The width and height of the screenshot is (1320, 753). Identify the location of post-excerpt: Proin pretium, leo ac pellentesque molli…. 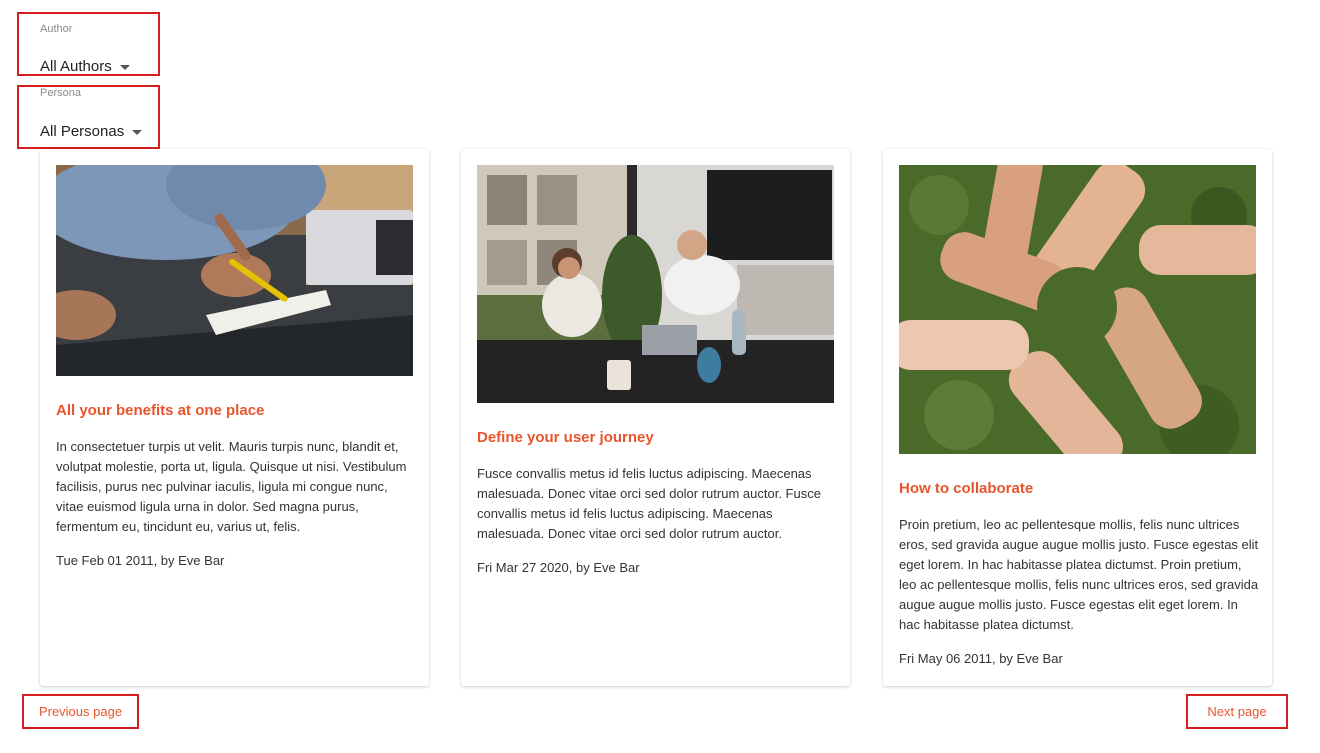
(1079, 574).